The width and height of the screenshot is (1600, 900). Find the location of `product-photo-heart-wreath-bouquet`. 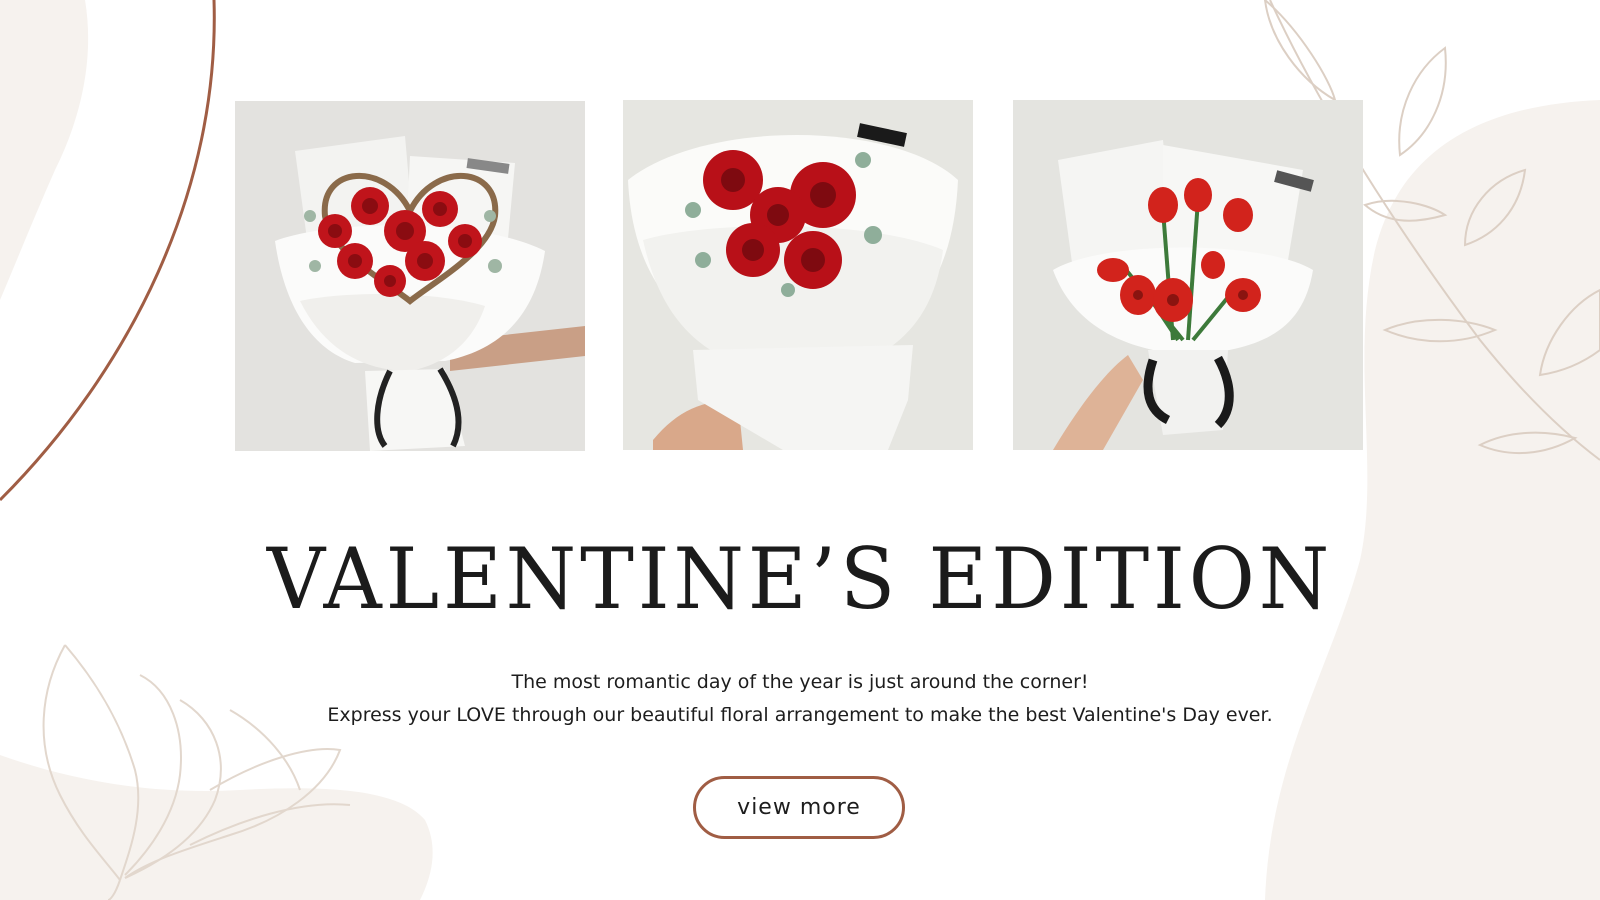

product-photo-heart-wreath-bouquet is located at coordinates (410, 276).